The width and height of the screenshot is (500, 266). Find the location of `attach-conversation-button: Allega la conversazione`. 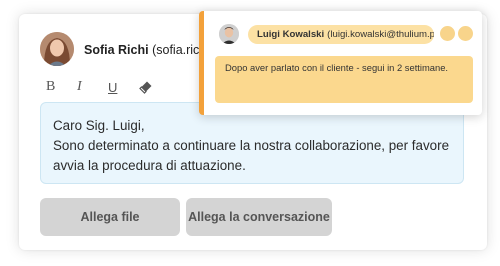

attach-conversation-button: Allega la conversazione is located at coordinates (259, 217).